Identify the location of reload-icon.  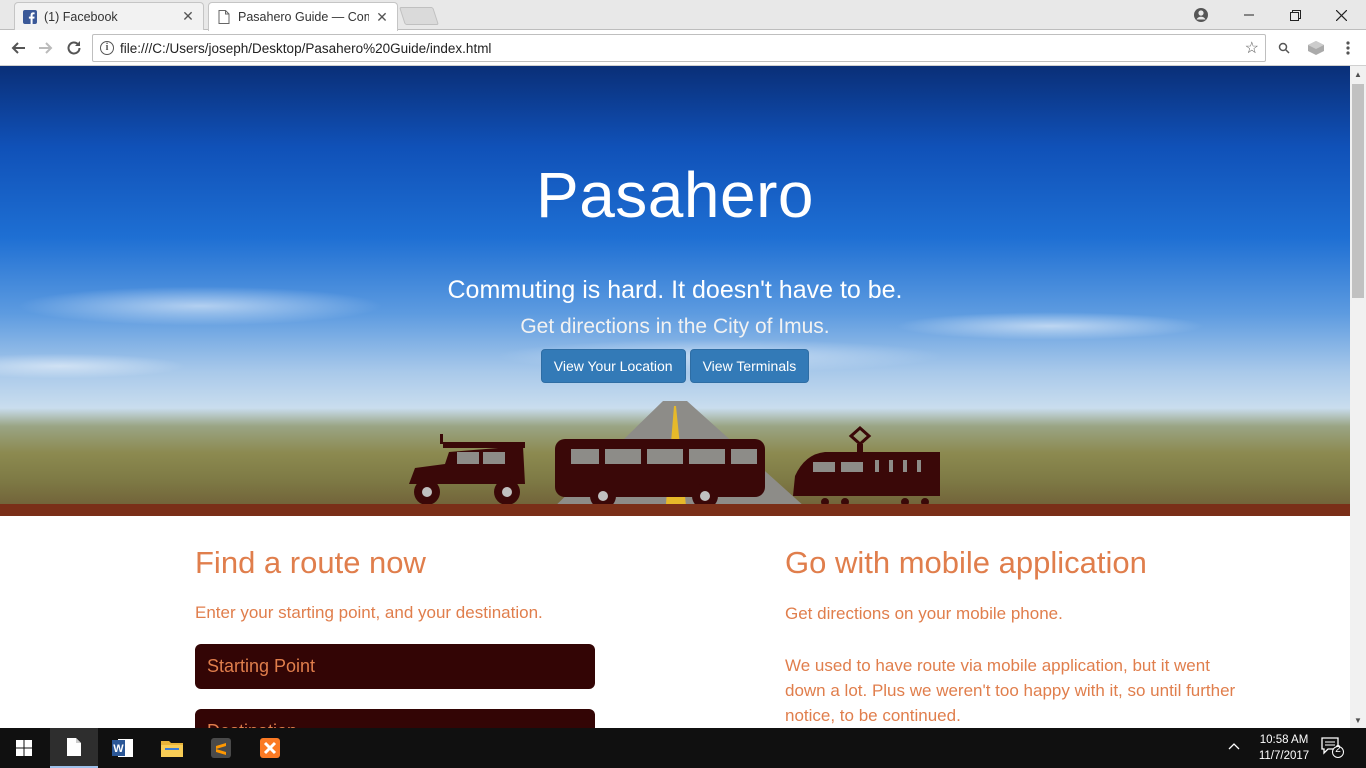
(74, 48).